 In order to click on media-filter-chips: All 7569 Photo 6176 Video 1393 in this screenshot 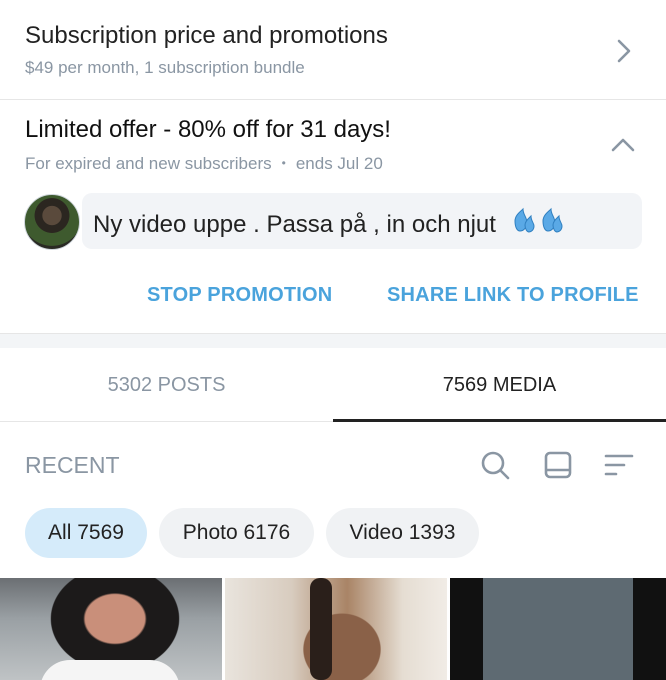, I will do `click(333, 533)`.